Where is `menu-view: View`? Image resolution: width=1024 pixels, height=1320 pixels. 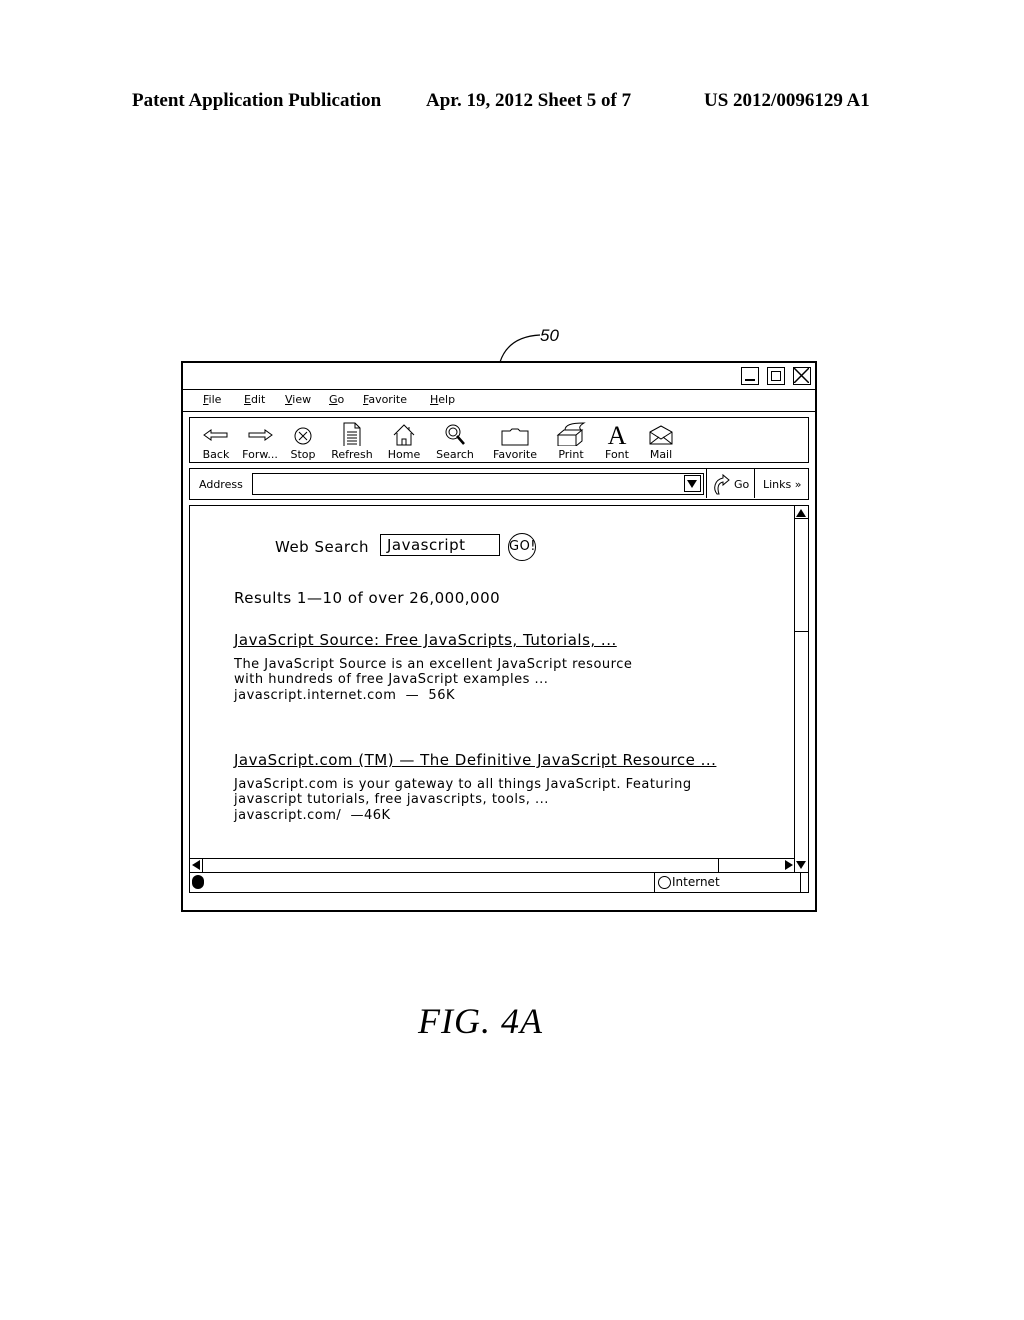
menu-view: View is located at coordinates (298, 399).